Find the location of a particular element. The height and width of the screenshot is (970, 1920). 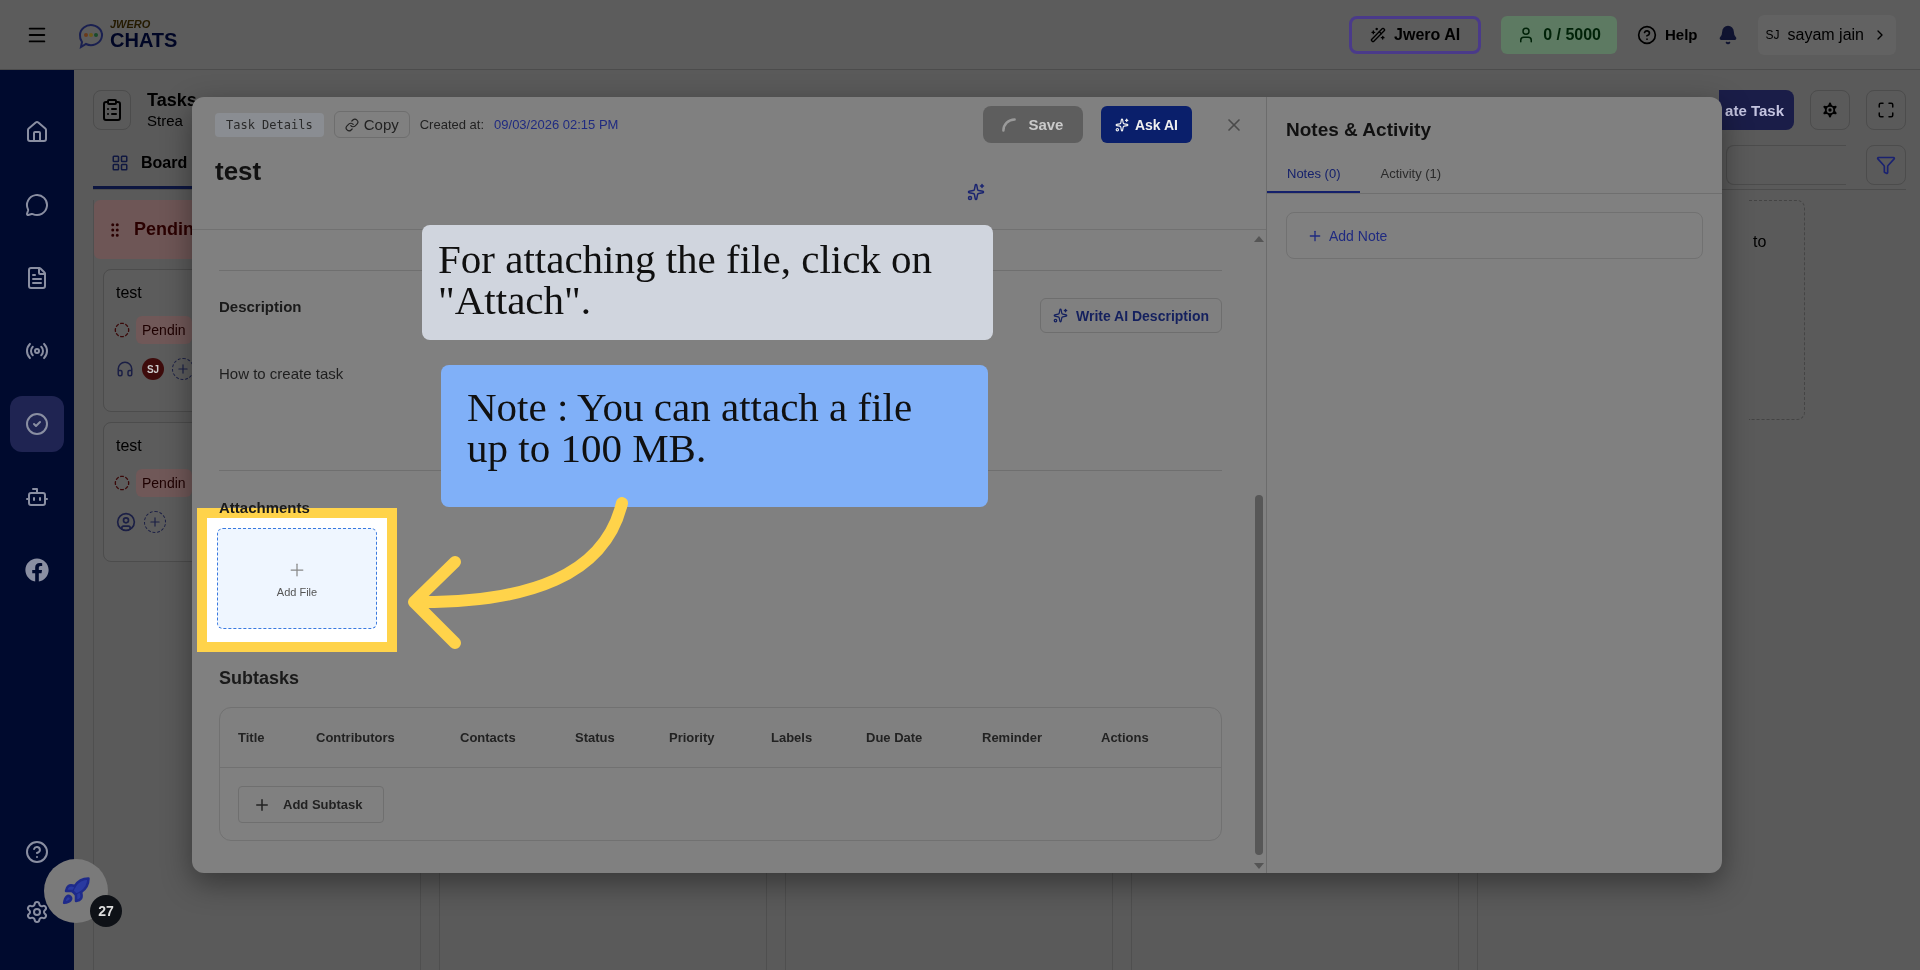

task-title: test is located at coordinates (238, 171).